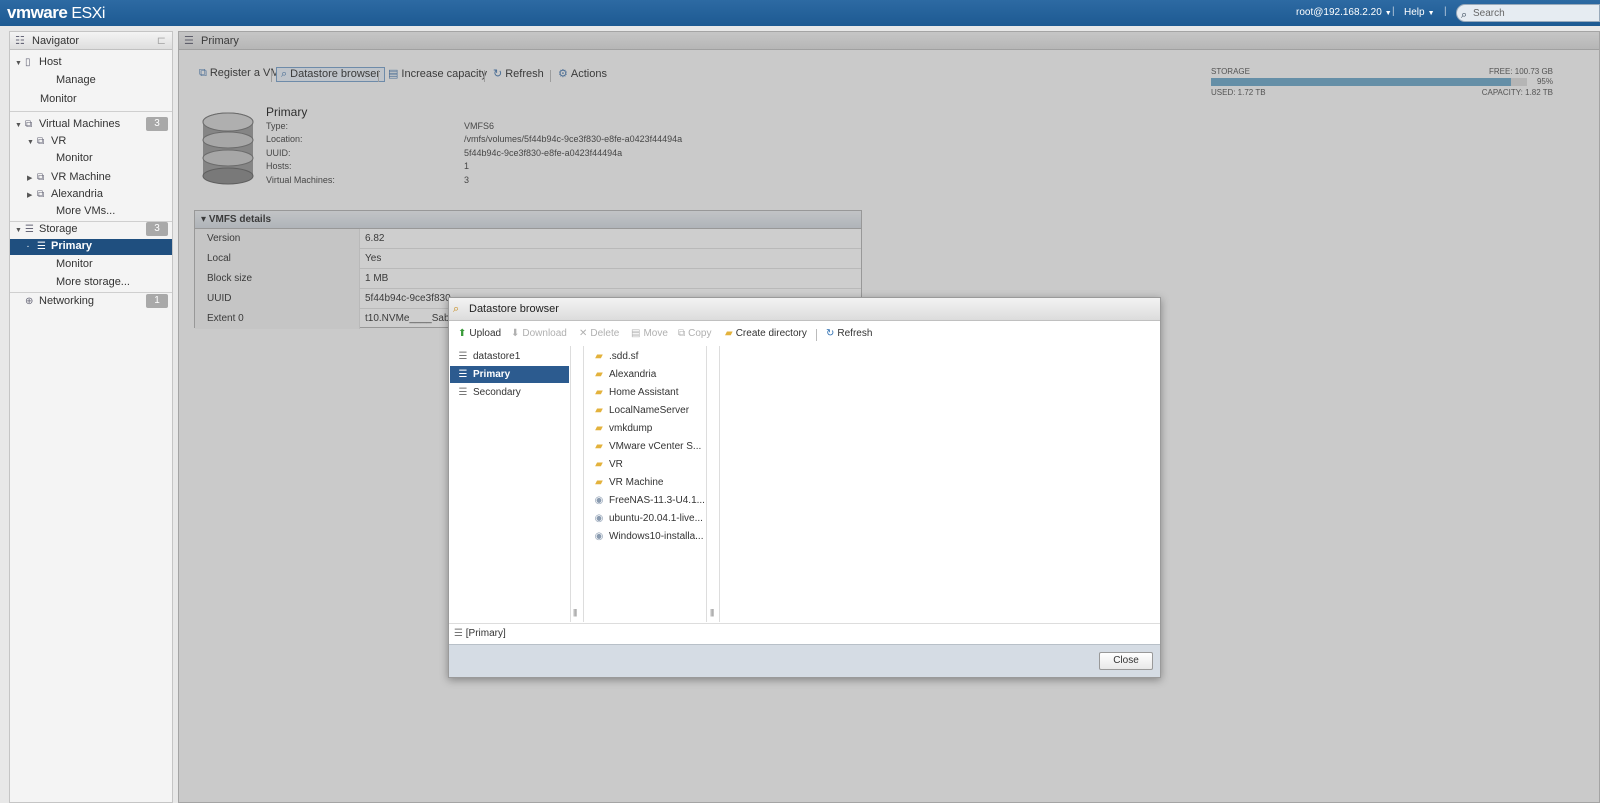 This screenshot has height=803, width=1600. Describe the element at coordinates (161, 41) in the screenshot. I see `collapse-icon: ⊏` at that location.